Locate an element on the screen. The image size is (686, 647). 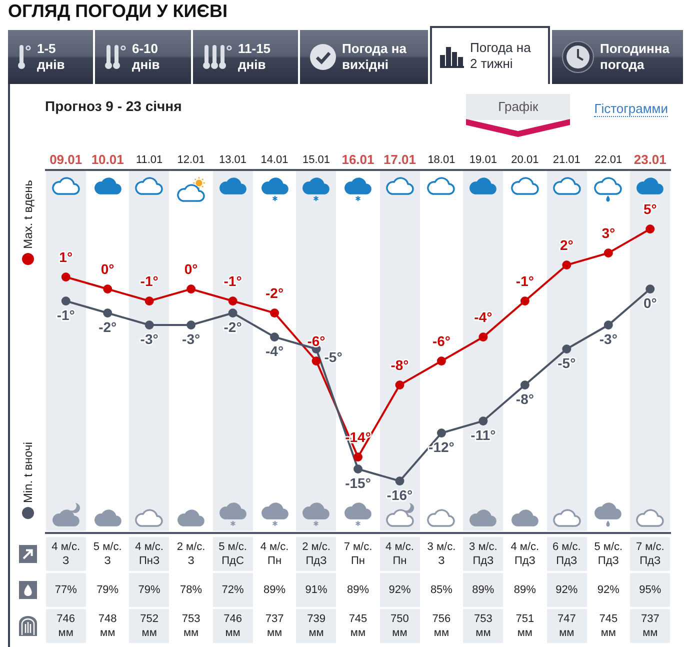
water-drop-icon is located at coordinates (27, 590).